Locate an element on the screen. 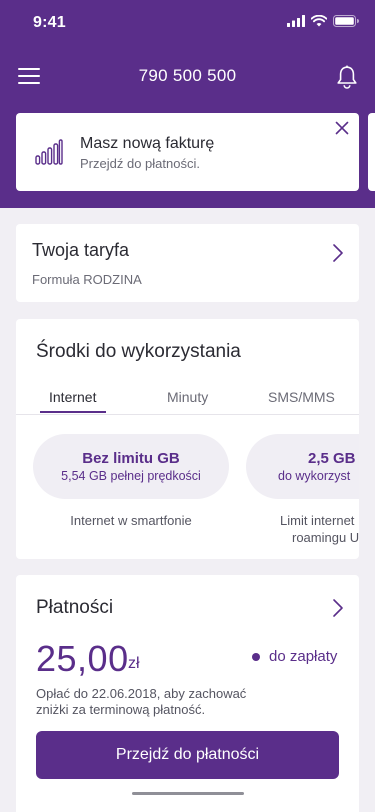  roaming-allowance-main: 2,5 GB is located at coordinates (332, 458).